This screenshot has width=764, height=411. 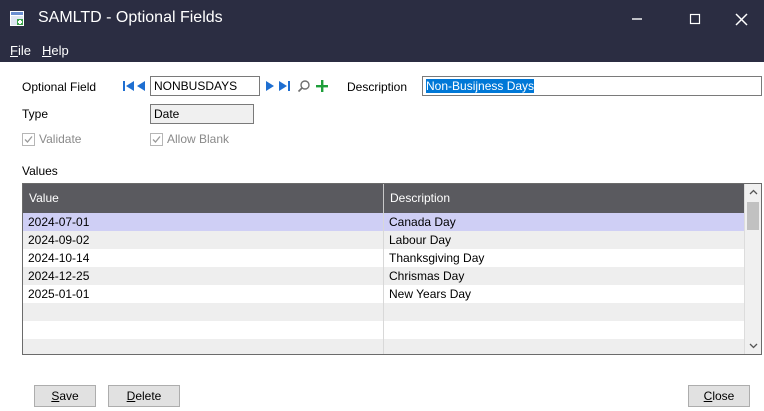 I want to click on maximize-button, so click(x=695, y=19).